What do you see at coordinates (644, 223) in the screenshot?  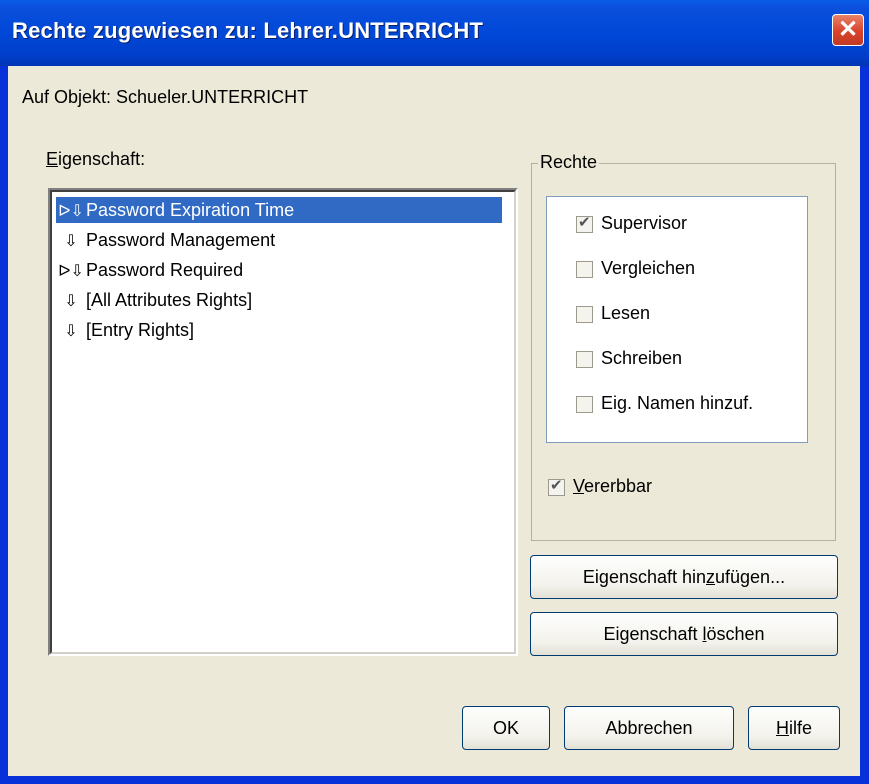 I see `supervisor-label: Supervisor` at bounding box center [644, 223].